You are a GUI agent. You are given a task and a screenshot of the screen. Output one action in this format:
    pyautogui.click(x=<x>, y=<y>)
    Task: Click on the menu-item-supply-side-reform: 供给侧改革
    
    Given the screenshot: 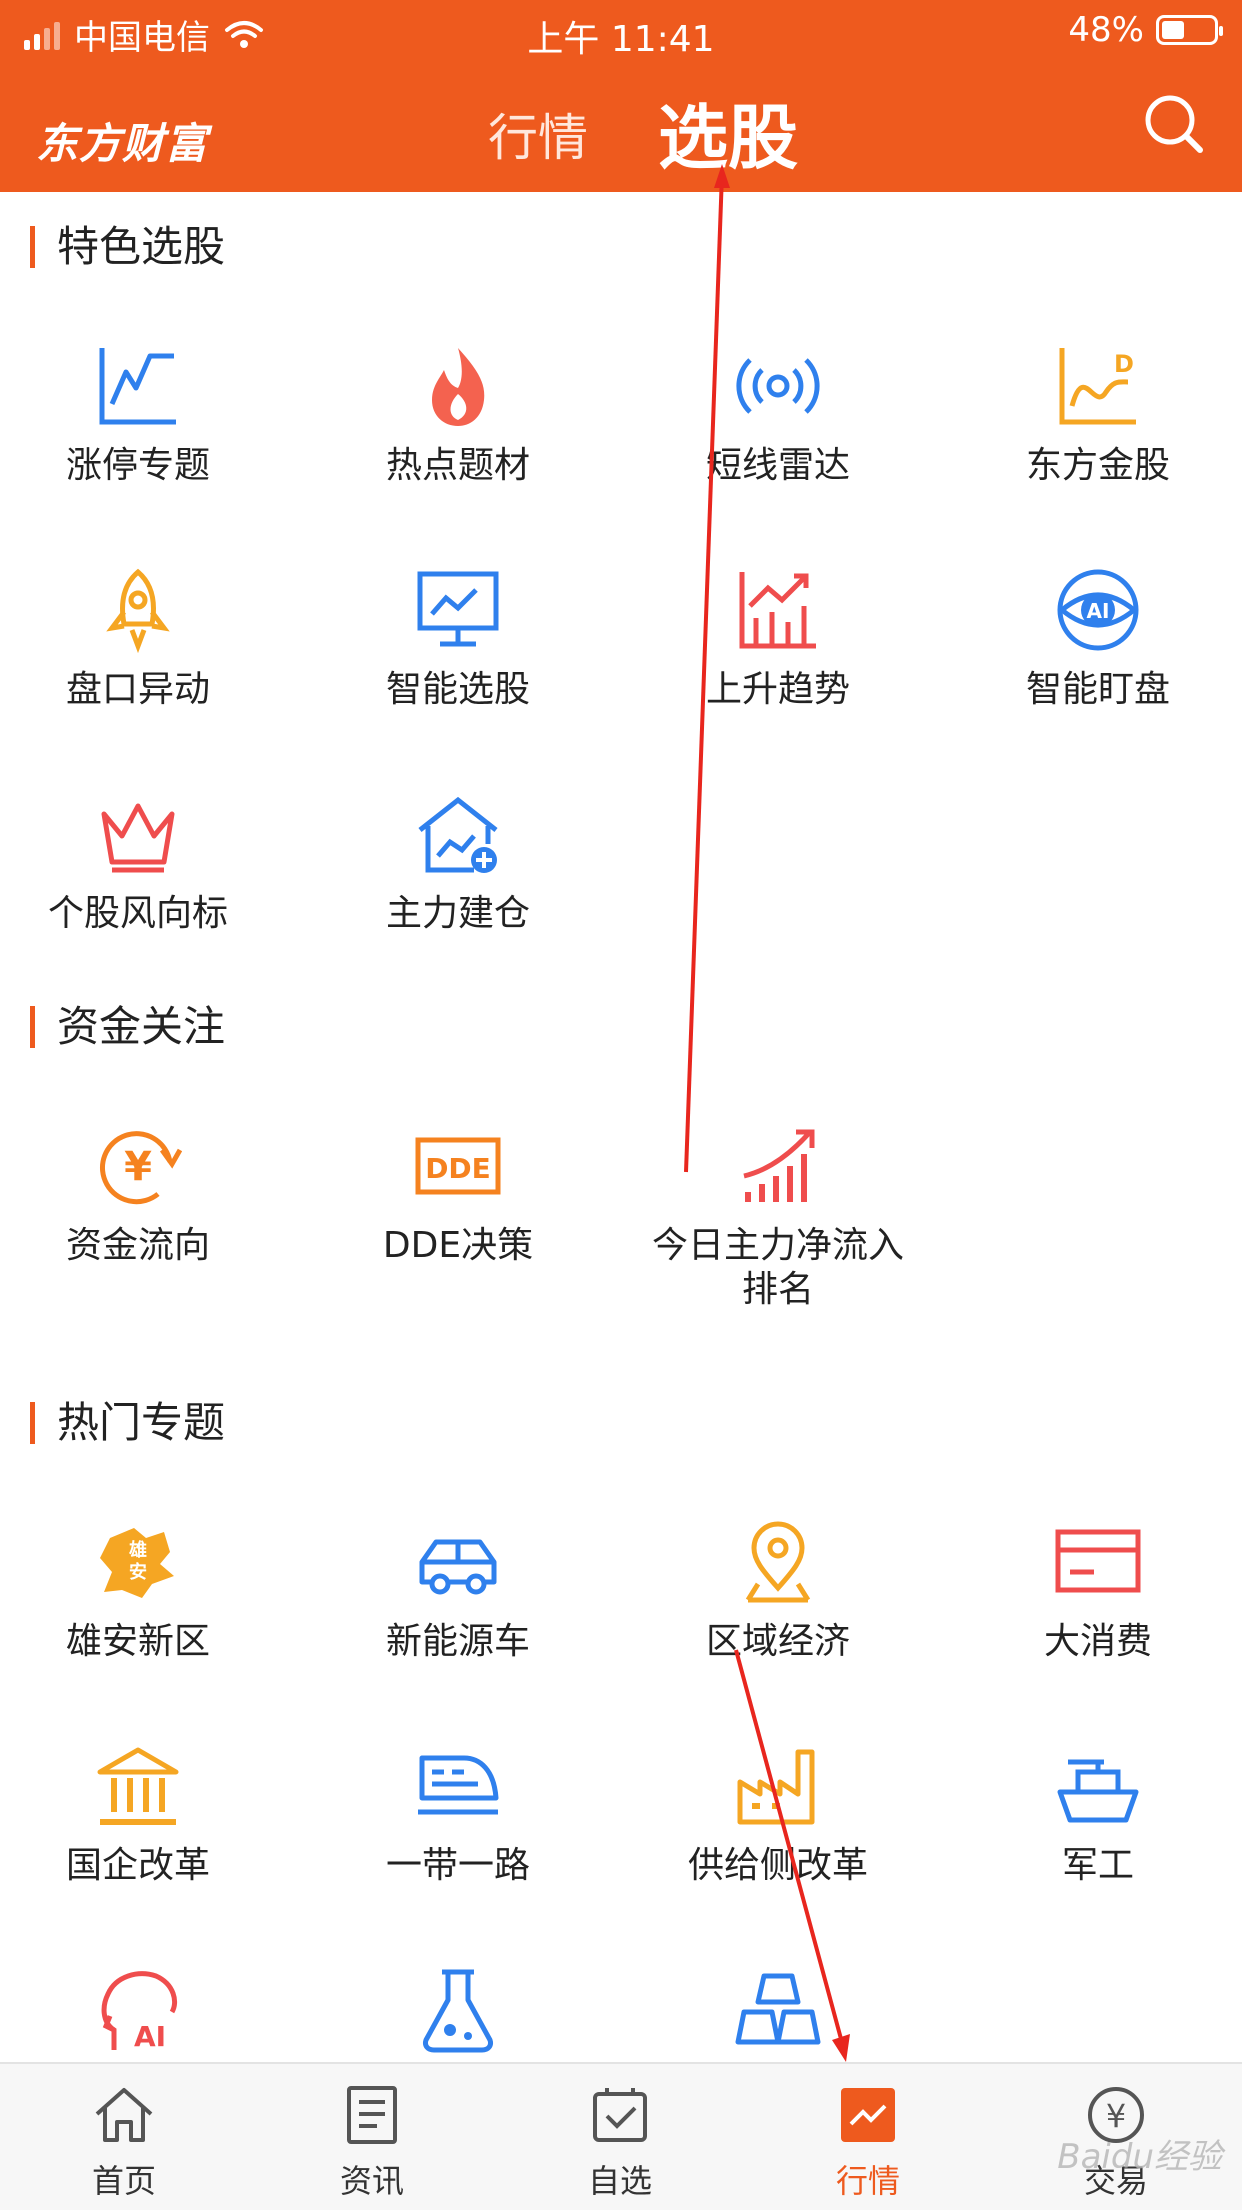 What is the action you would take?
    pyautogui.click(x=778, y=1815)
    